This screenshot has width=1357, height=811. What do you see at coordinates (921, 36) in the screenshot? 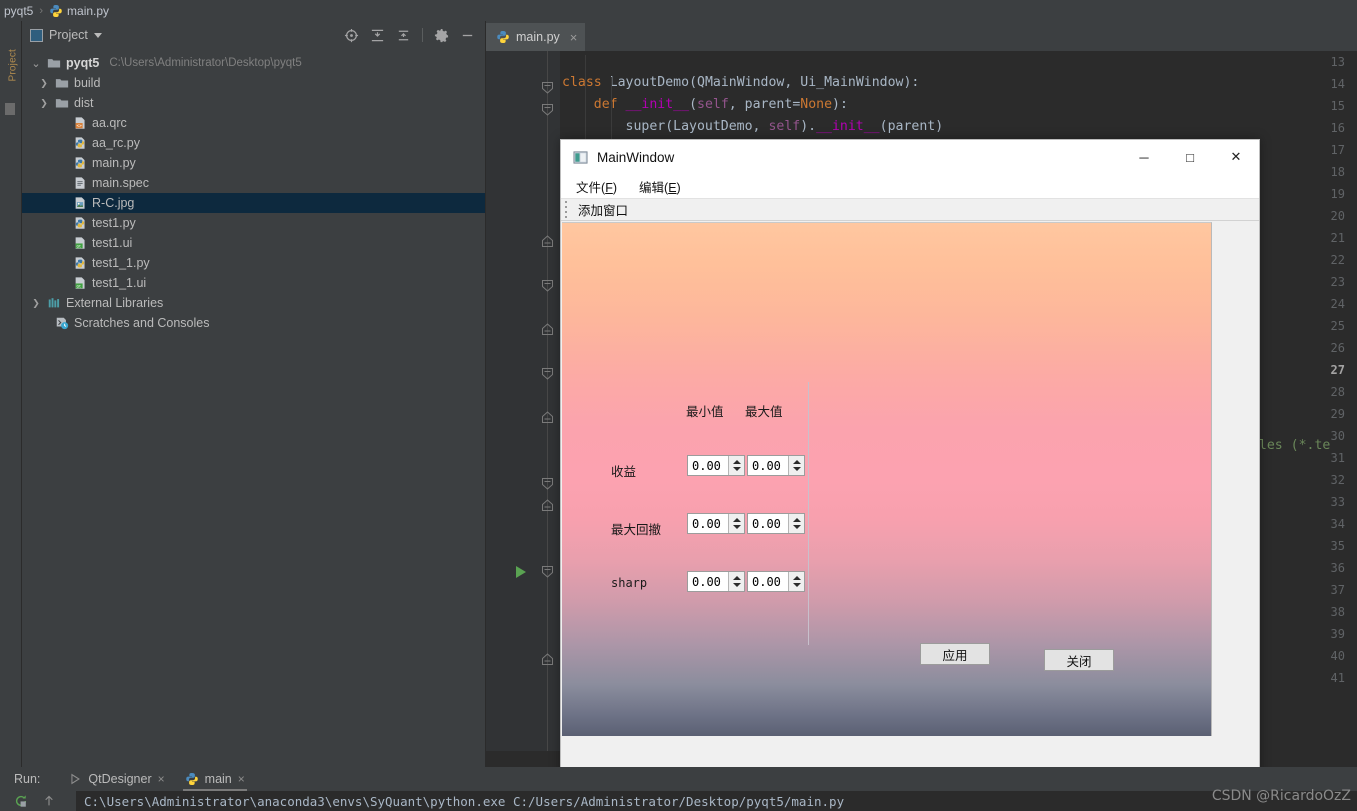
I see `editor-tab-strip: main.py ×` at bounding box center [921, 36].